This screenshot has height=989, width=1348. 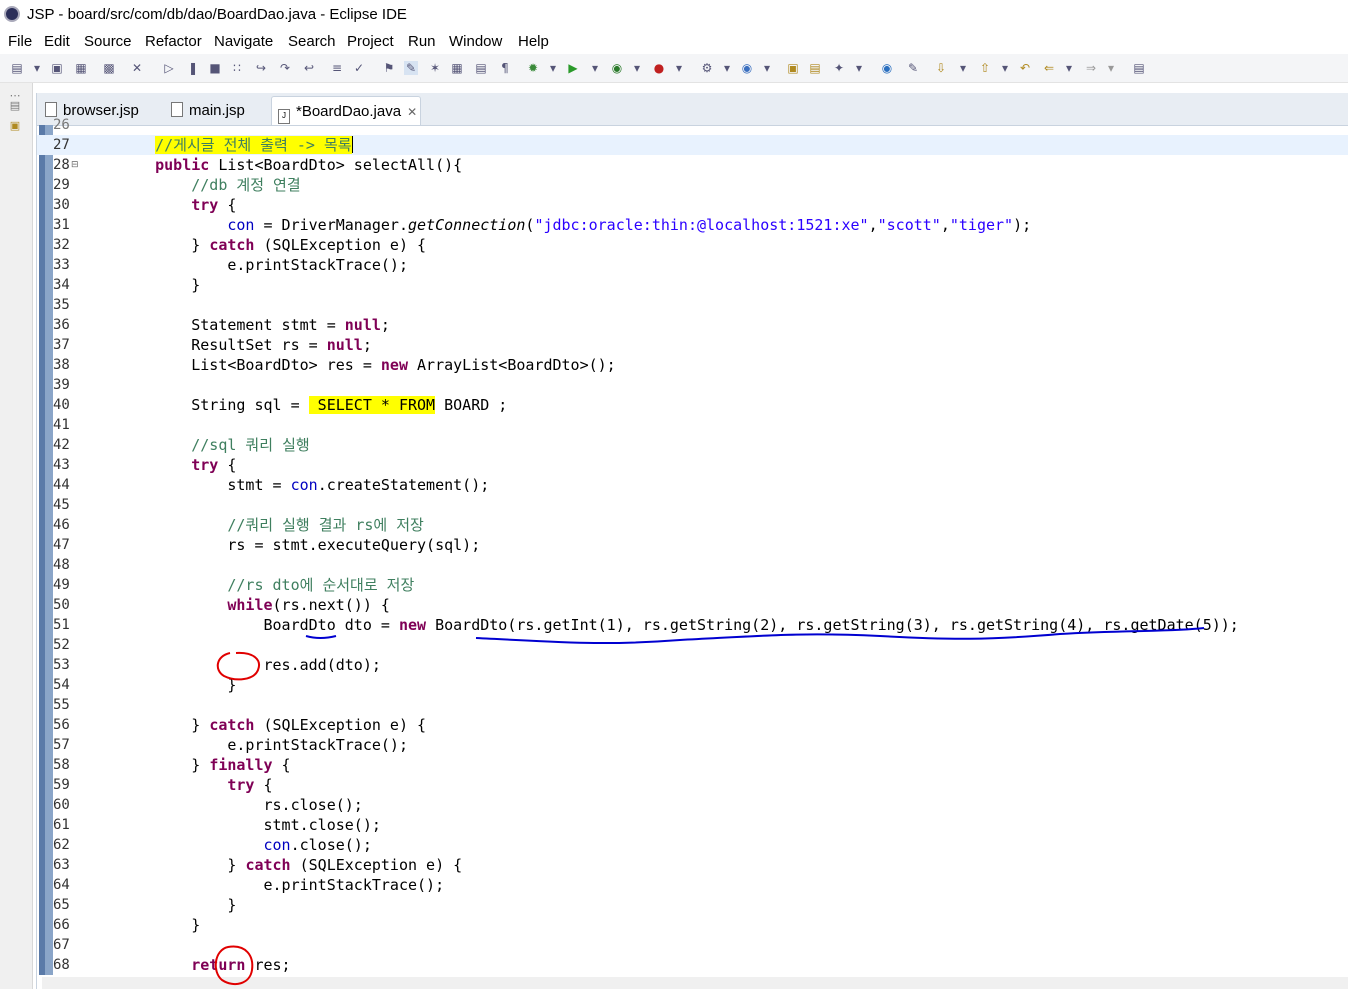 What do you see at coordinates (1091, 68) in the screenshot?
I see `forward-icon: ⇒` at bounding box center [1091, 68].